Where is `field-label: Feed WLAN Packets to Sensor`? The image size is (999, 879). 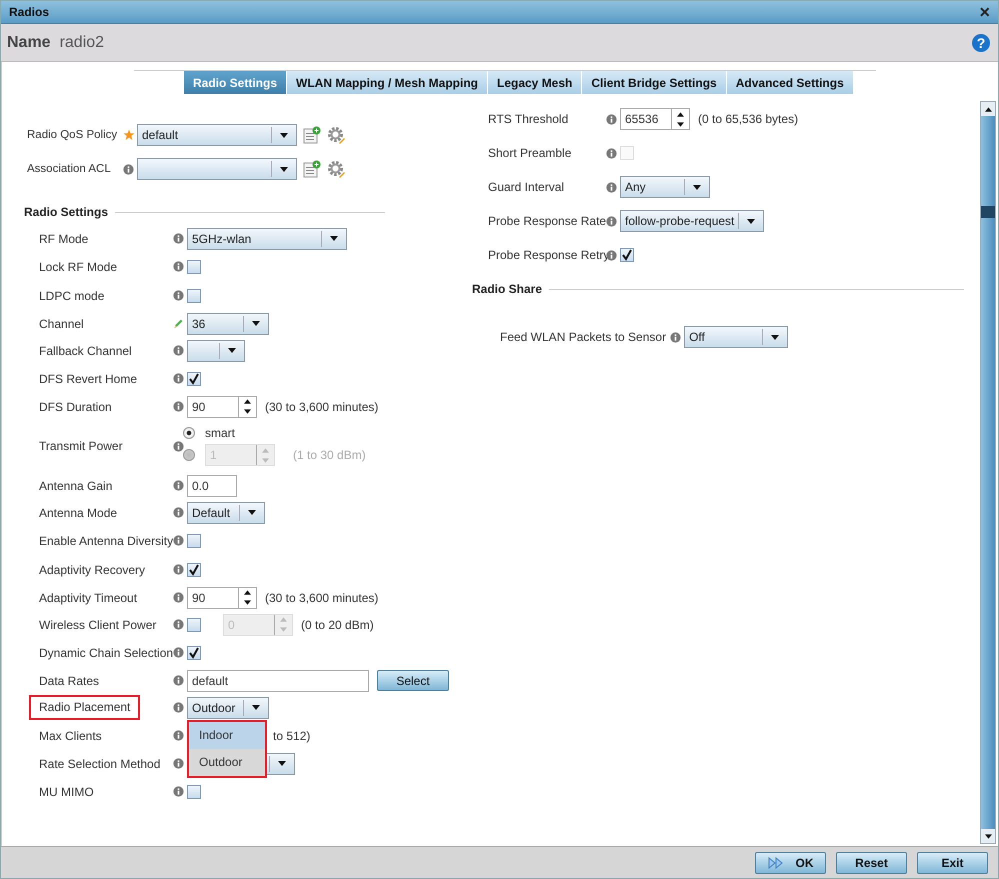 field-label: Feed WLAN Packets to Sensor is located at coordinates (583, 337).